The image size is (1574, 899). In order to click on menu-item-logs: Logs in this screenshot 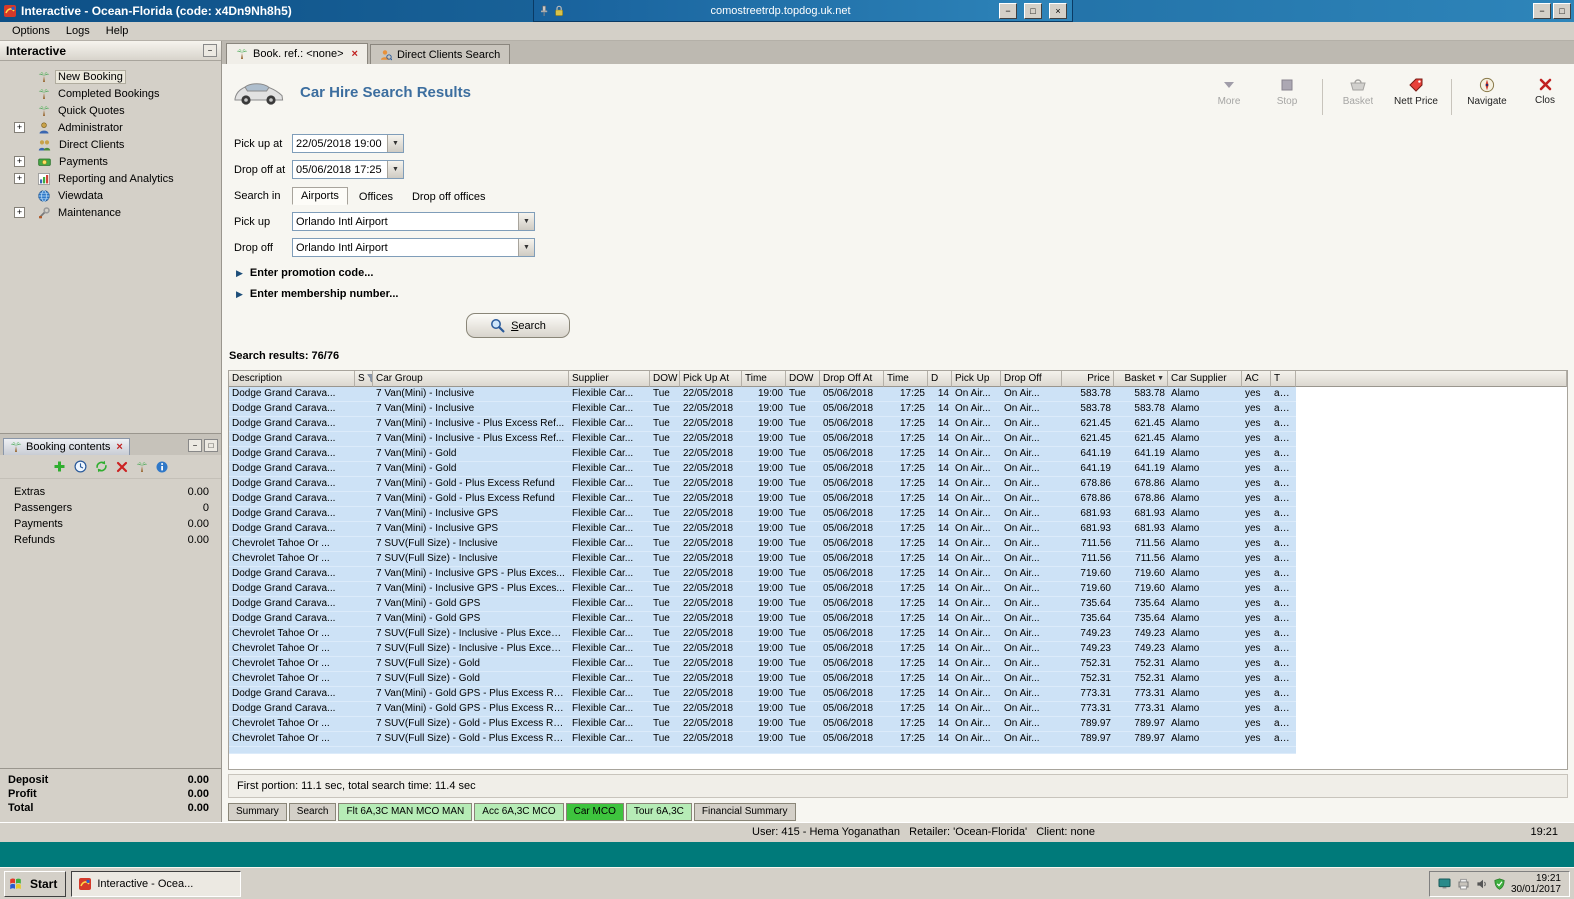, I will do `click(78, 31)`.